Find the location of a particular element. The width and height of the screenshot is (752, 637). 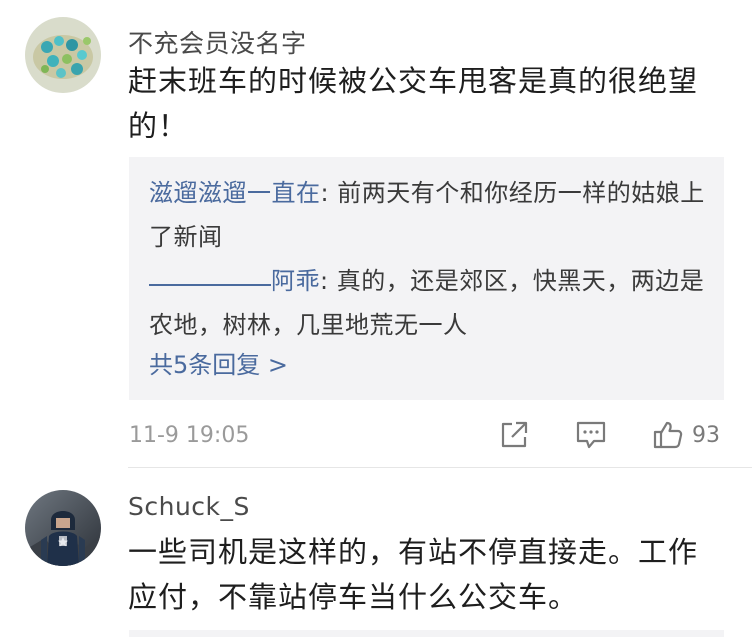

comment-button is located at coordinates (591, 435).